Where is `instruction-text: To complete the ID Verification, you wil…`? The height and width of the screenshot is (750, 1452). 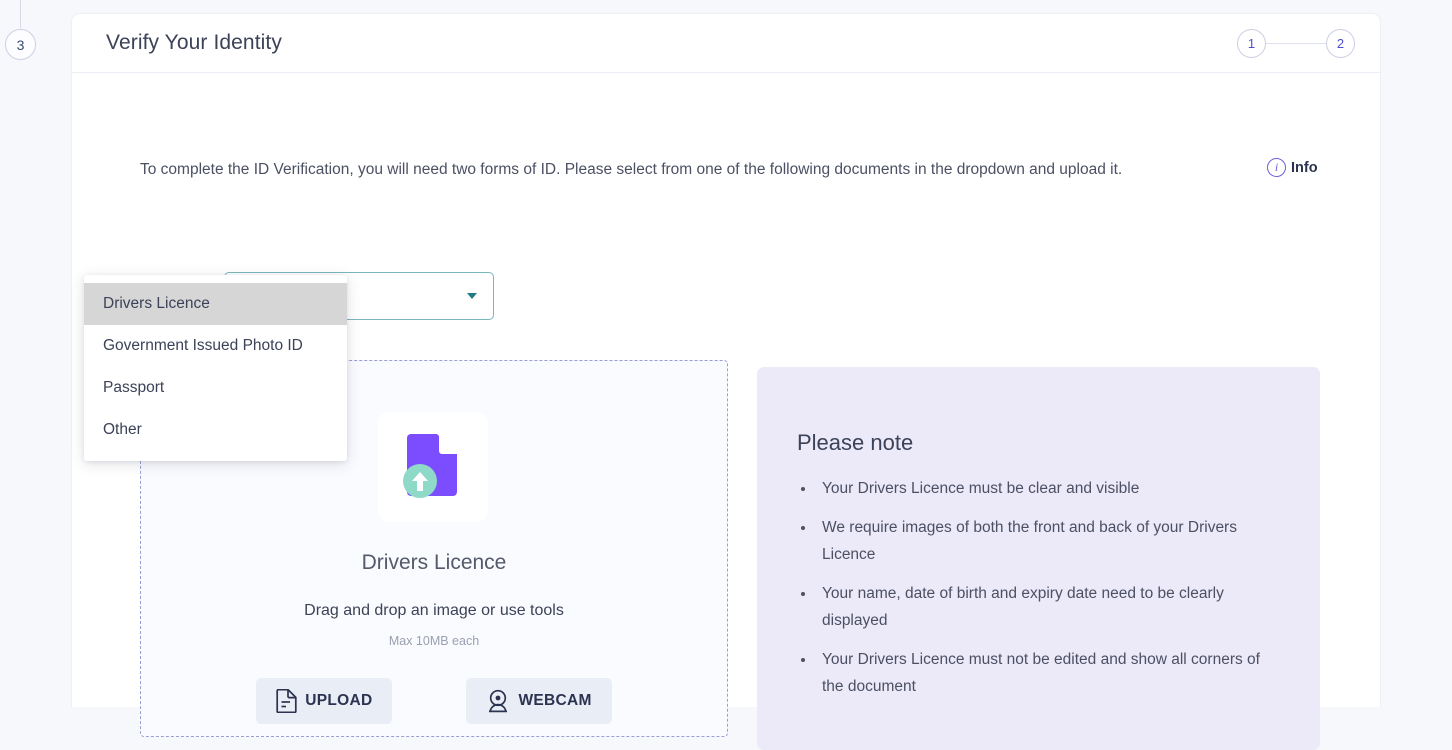 instruction-text: To complete the ID Verification, you wil… is located at coordinates (631, 169).